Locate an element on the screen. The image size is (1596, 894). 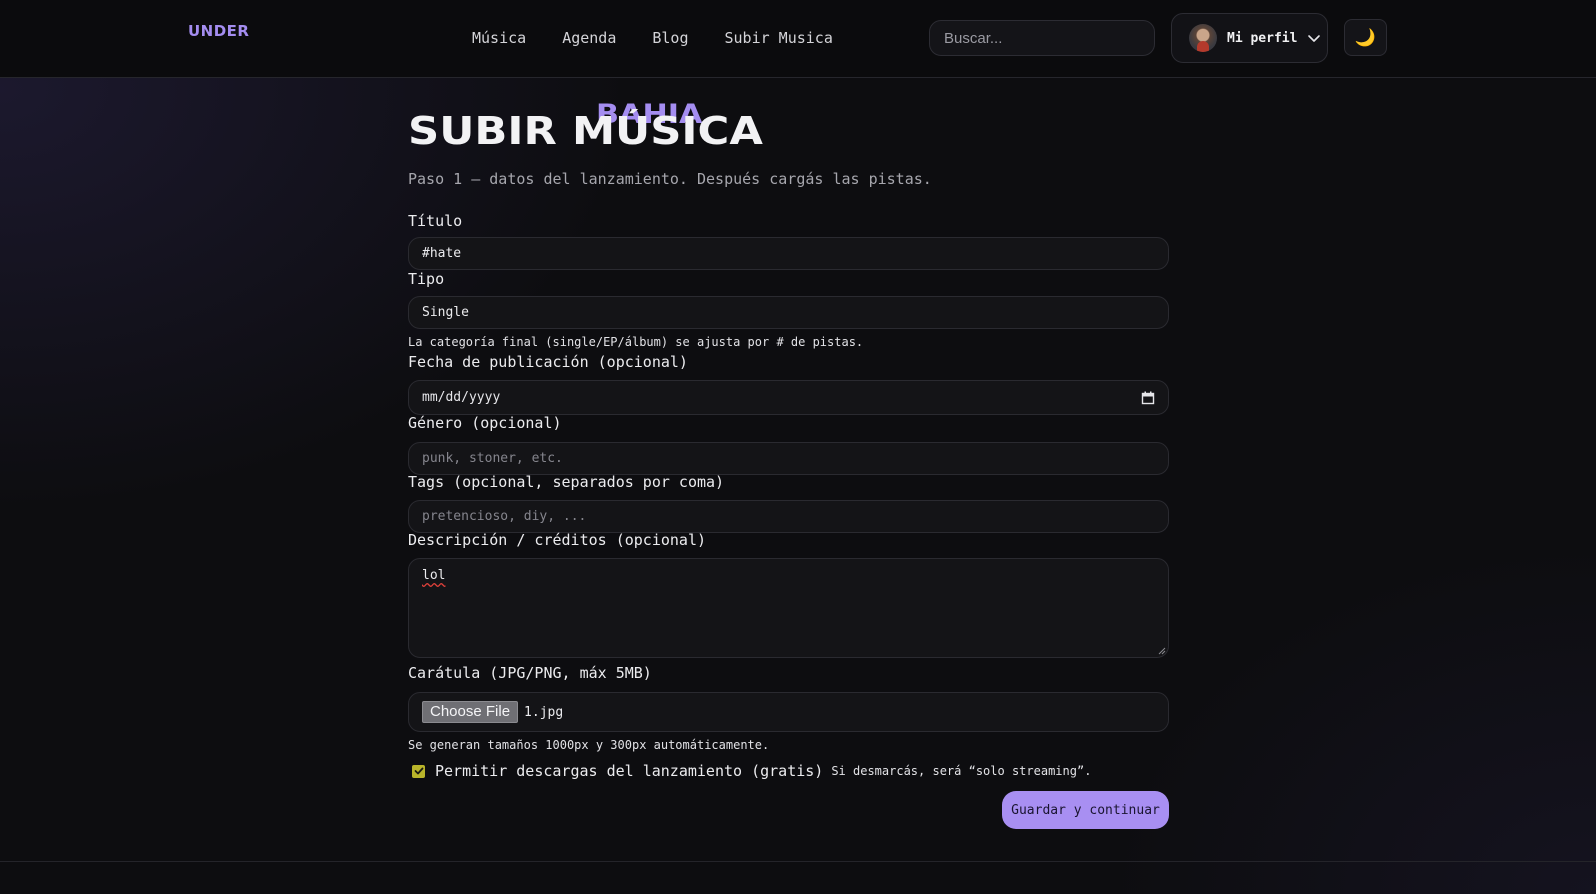
descripcion-textarea: lol is located at coordinates (788, 608).